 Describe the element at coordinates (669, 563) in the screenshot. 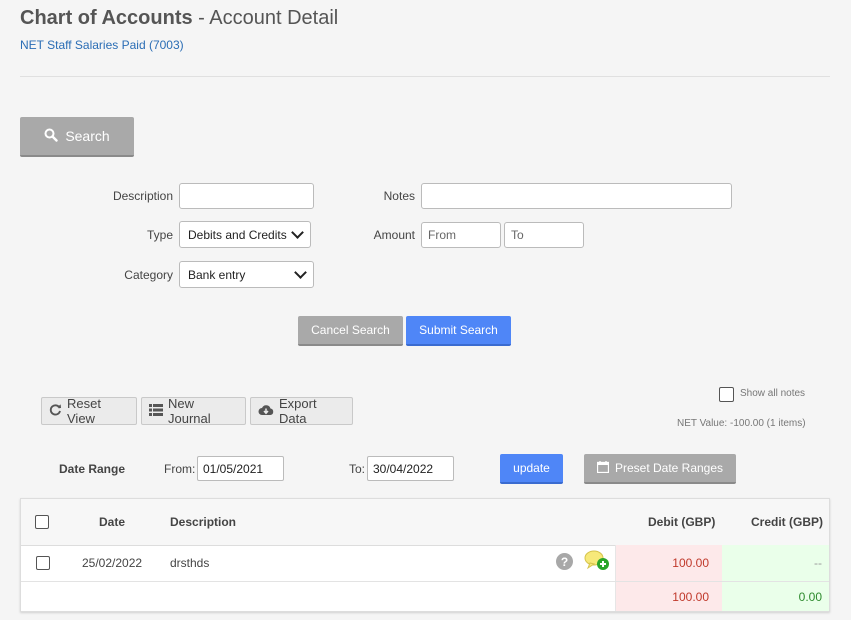

I see `row-debit-cell: 100.00` at that location.